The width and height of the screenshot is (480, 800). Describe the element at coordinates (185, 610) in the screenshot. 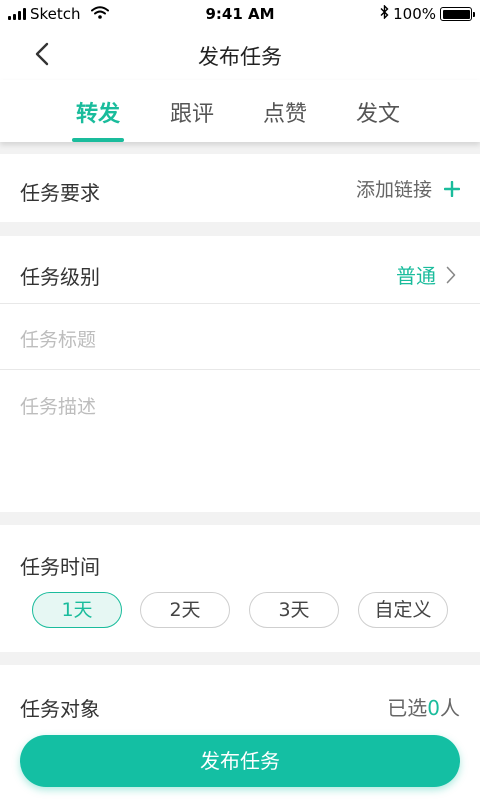

I see `time-option-2-days: 2天` at that location.